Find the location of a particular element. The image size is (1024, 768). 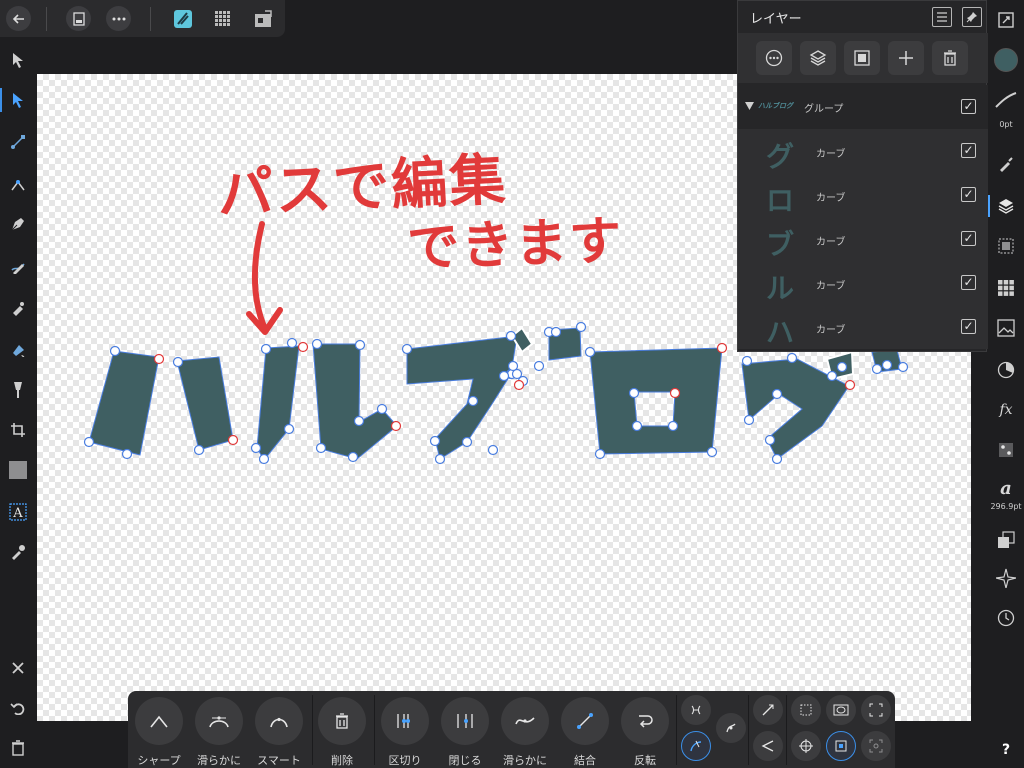

corner-tool-icon is located at coordinates (18, 184).